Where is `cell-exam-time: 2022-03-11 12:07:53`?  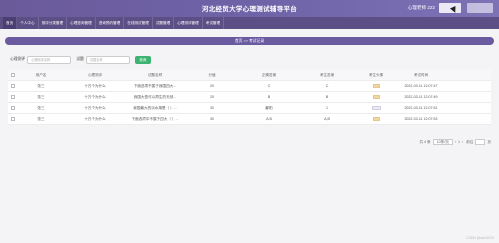
cell-exam-time: 2022-03-11 12:07:53 is located at coordinates (421, 119).